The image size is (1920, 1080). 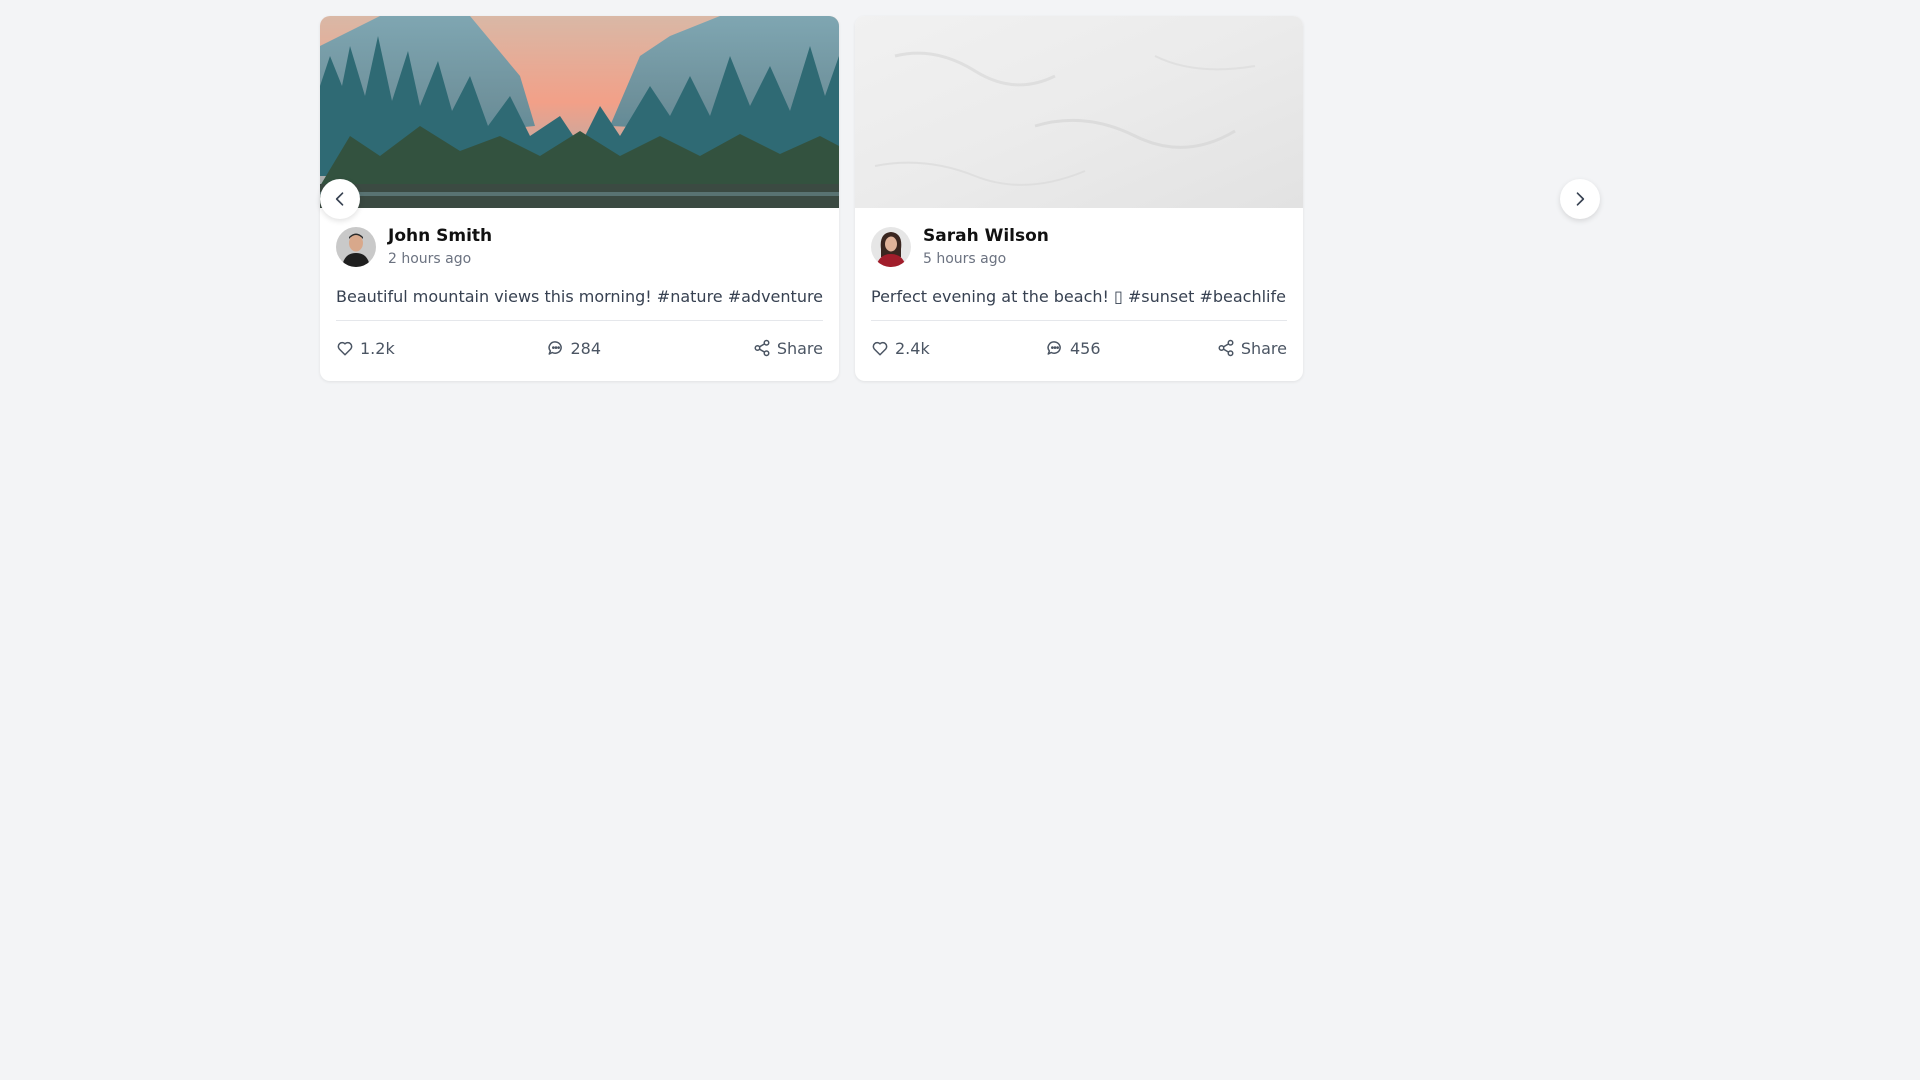 What do you see at coordinates (912, 348) in the screenshot?
I see `like-count: 2.4k` at bounding box center [912, 348].